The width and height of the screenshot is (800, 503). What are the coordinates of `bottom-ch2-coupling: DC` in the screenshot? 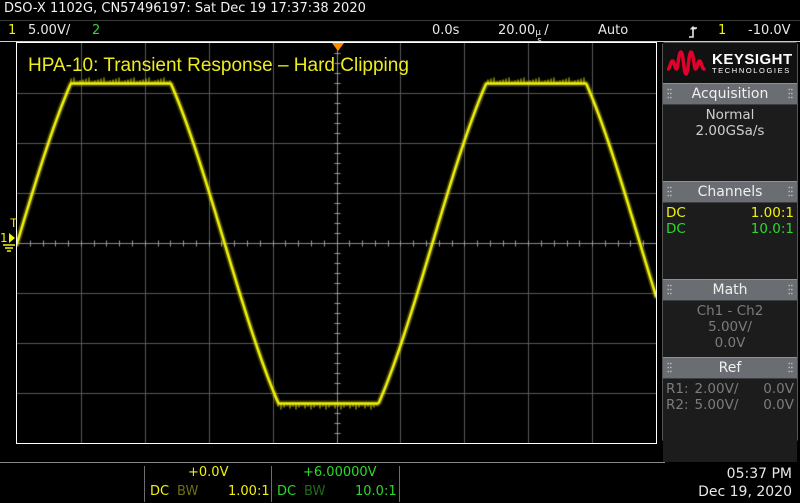 It's located at (286, 491).